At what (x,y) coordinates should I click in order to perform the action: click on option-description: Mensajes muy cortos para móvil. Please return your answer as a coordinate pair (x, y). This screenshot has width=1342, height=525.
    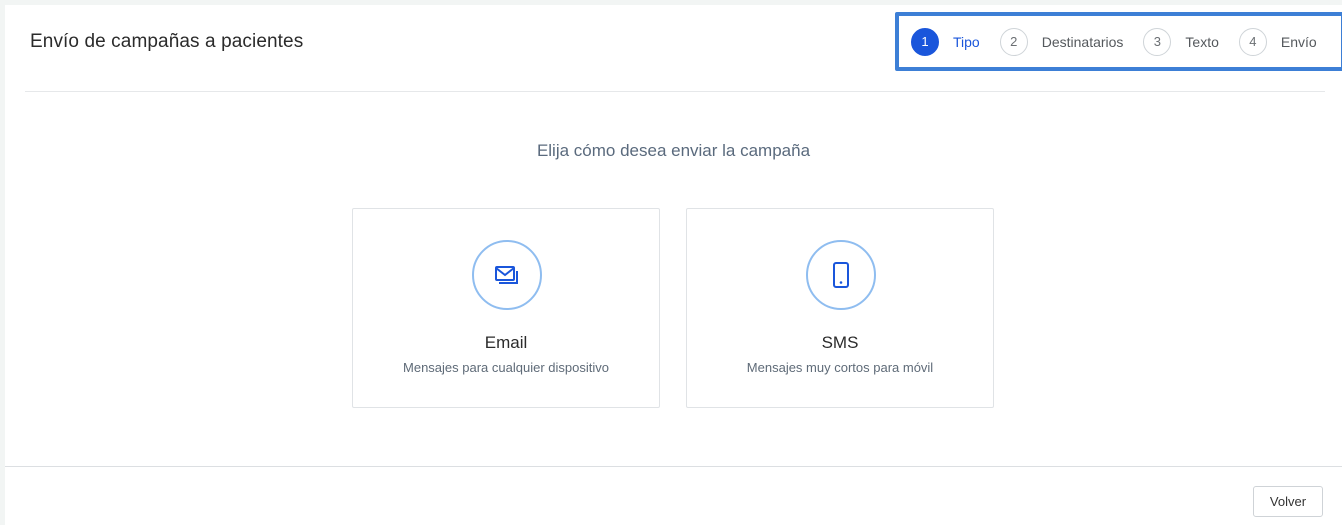
    Looking at the image, I should click on (840, 367).